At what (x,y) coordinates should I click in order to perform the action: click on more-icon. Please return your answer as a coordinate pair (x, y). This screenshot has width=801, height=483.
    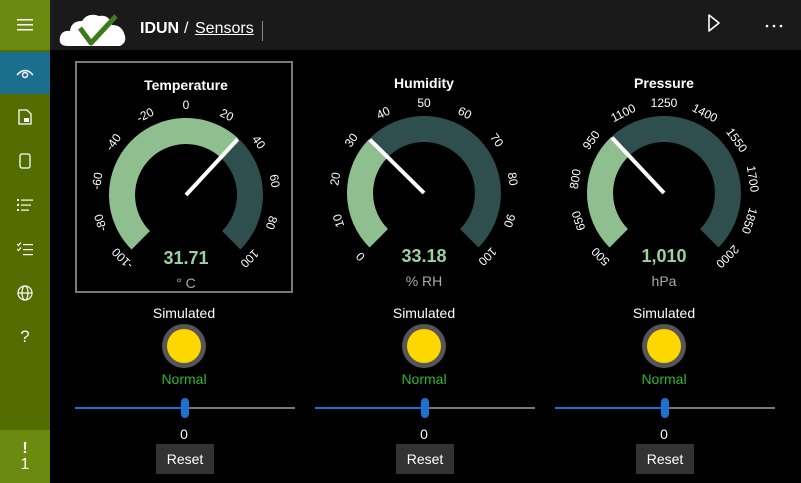
    Looking at the image, I should click on (774, 26).